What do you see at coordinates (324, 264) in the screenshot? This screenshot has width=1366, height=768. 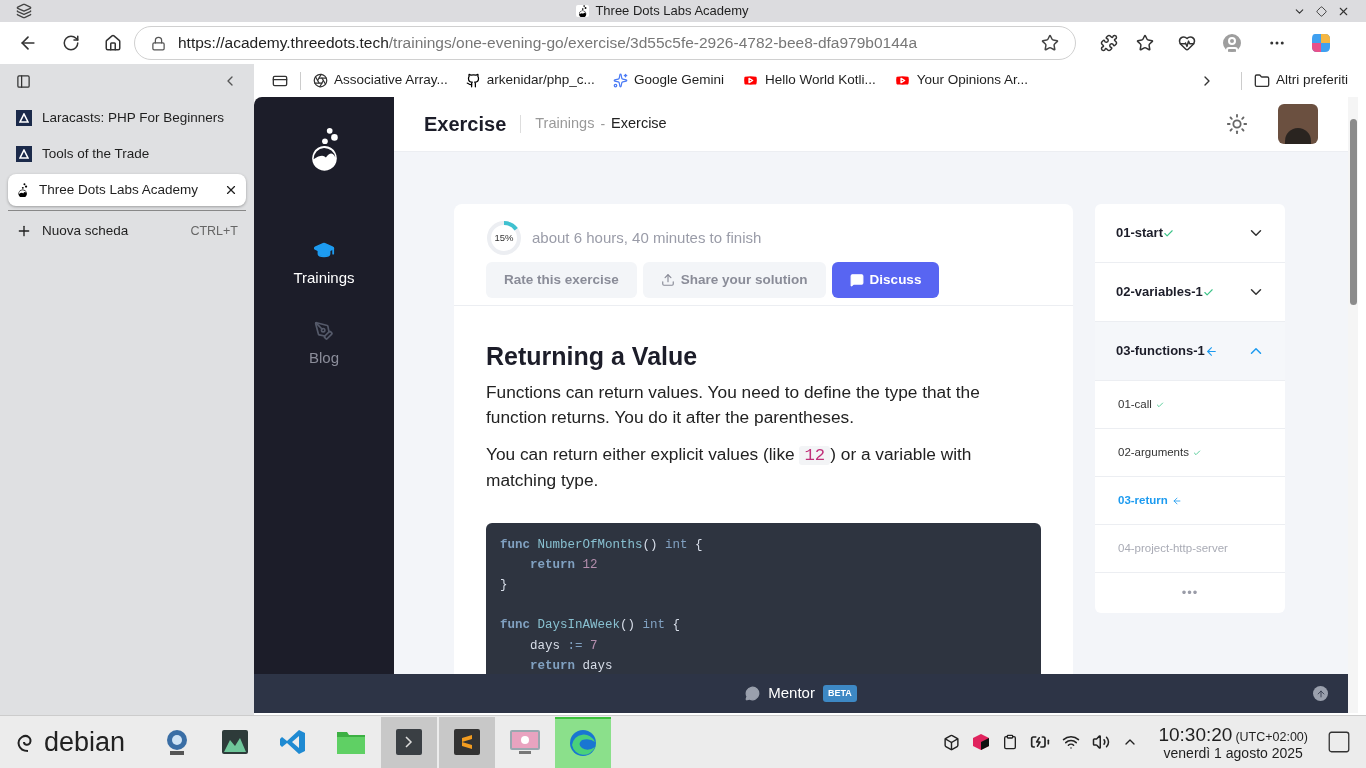 I see `site-nav-item: Trainings` at bounding box center [324, 264].